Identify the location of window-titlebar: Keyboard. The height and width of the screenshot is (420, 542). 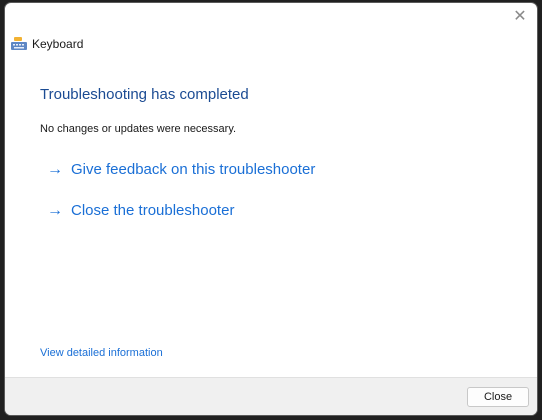
(47, 44).